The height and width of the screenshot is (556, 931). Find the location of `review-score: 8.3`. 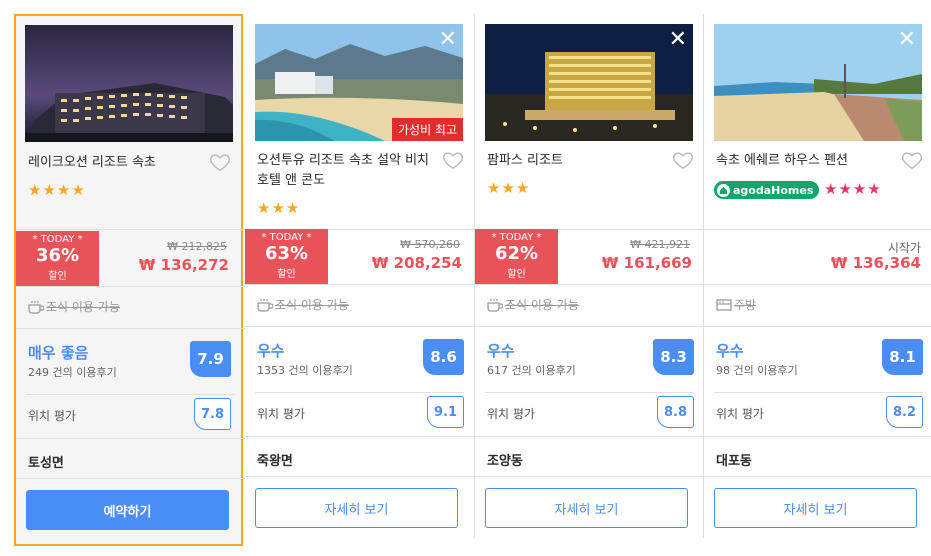

review-score: 8.3 is located at coordinates (673, 357).